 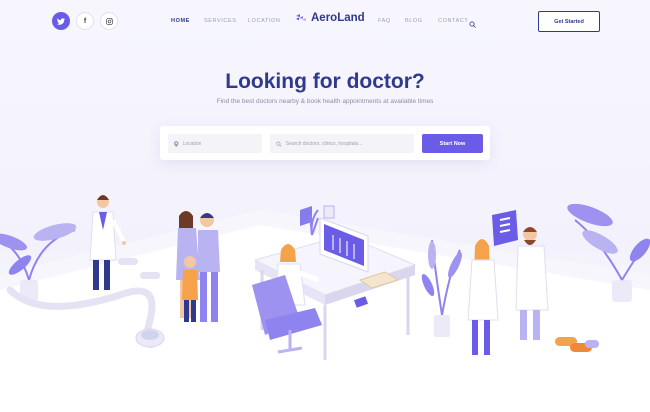 What do you see at coordinates (222, 143) in the screenshot?
I see `location-input` at bounding box center [222, 143].